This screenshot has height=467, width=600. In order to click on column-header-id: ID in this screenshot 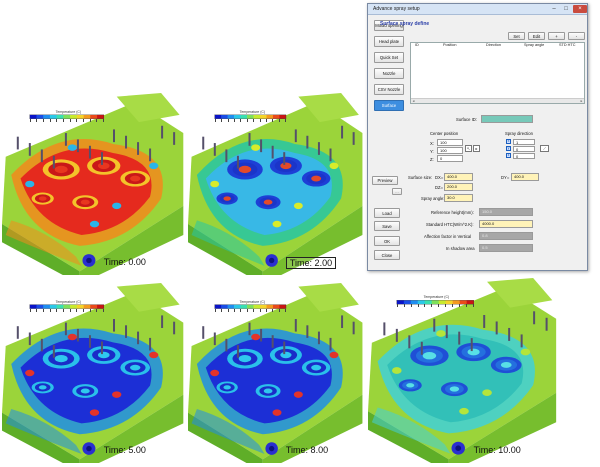, I will do `click(417, 45)`.